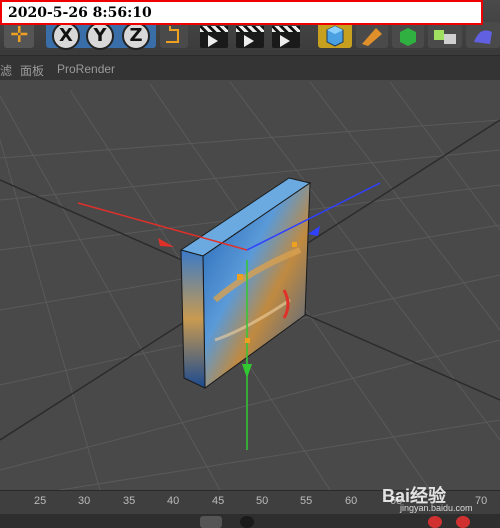 The width and height of the screenshot is (500, 528). Describe the element at coordinates (136, 36) in the screenshot. I see `z-axis-lock-button: Z` at that location.